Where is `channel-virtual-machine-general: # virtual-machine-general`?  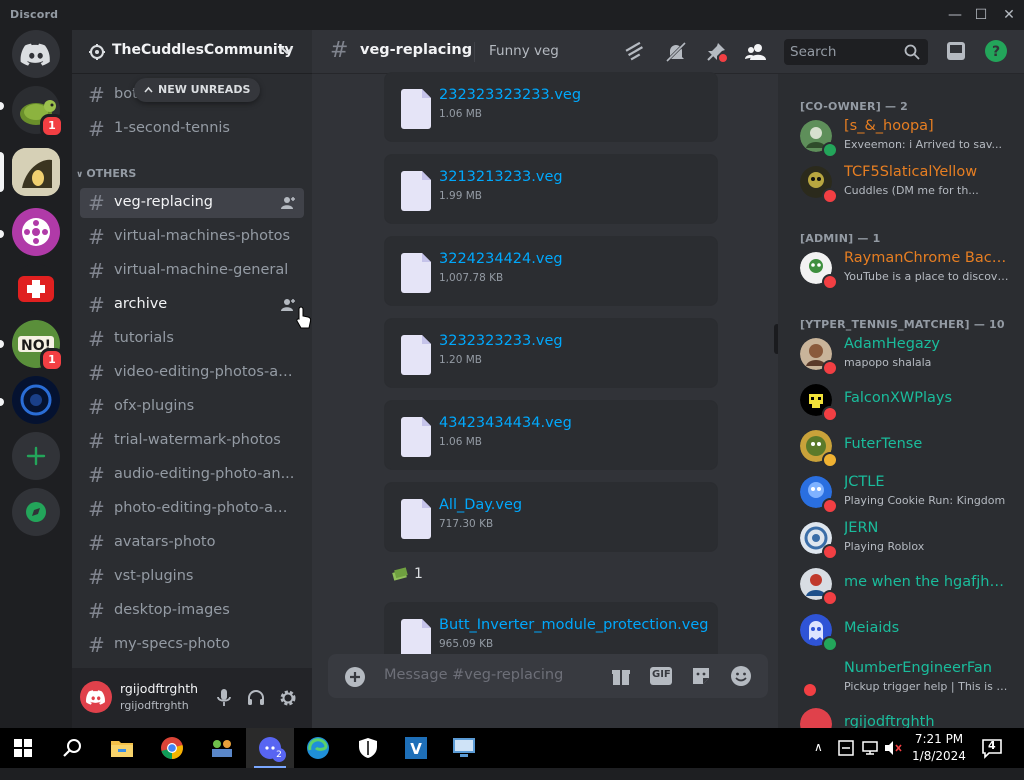
channel-virtual-machine-general: # virtual-machine-general is located at coordinates (192, 271).